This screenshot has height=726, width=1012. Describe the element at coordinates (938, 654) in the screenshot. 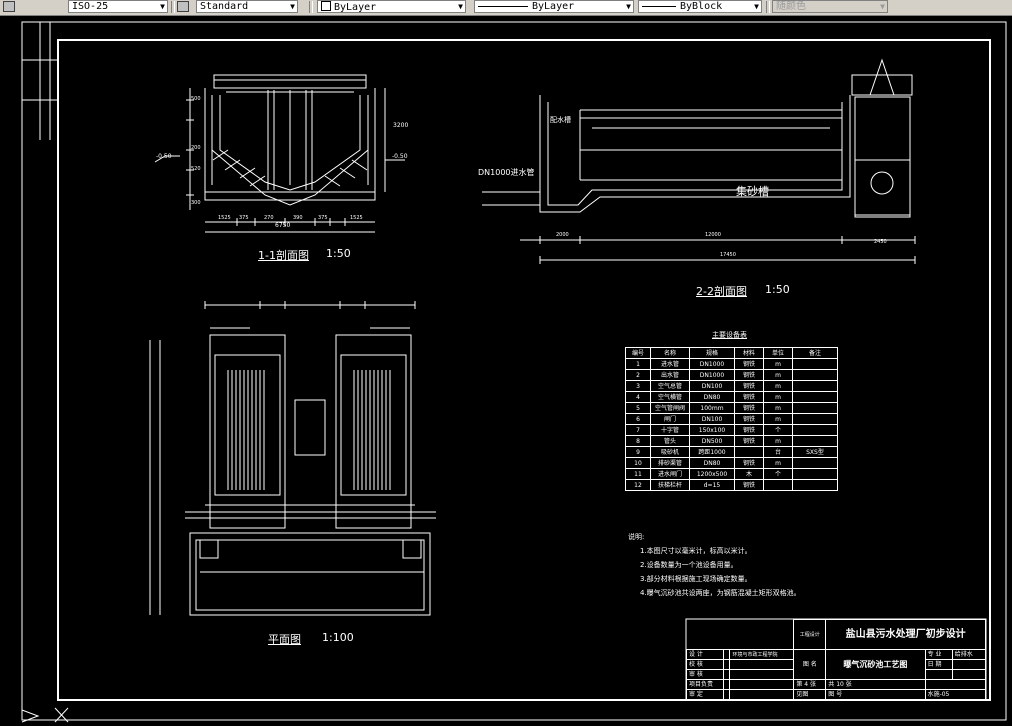

I see `major-label: 专 业` at that location.